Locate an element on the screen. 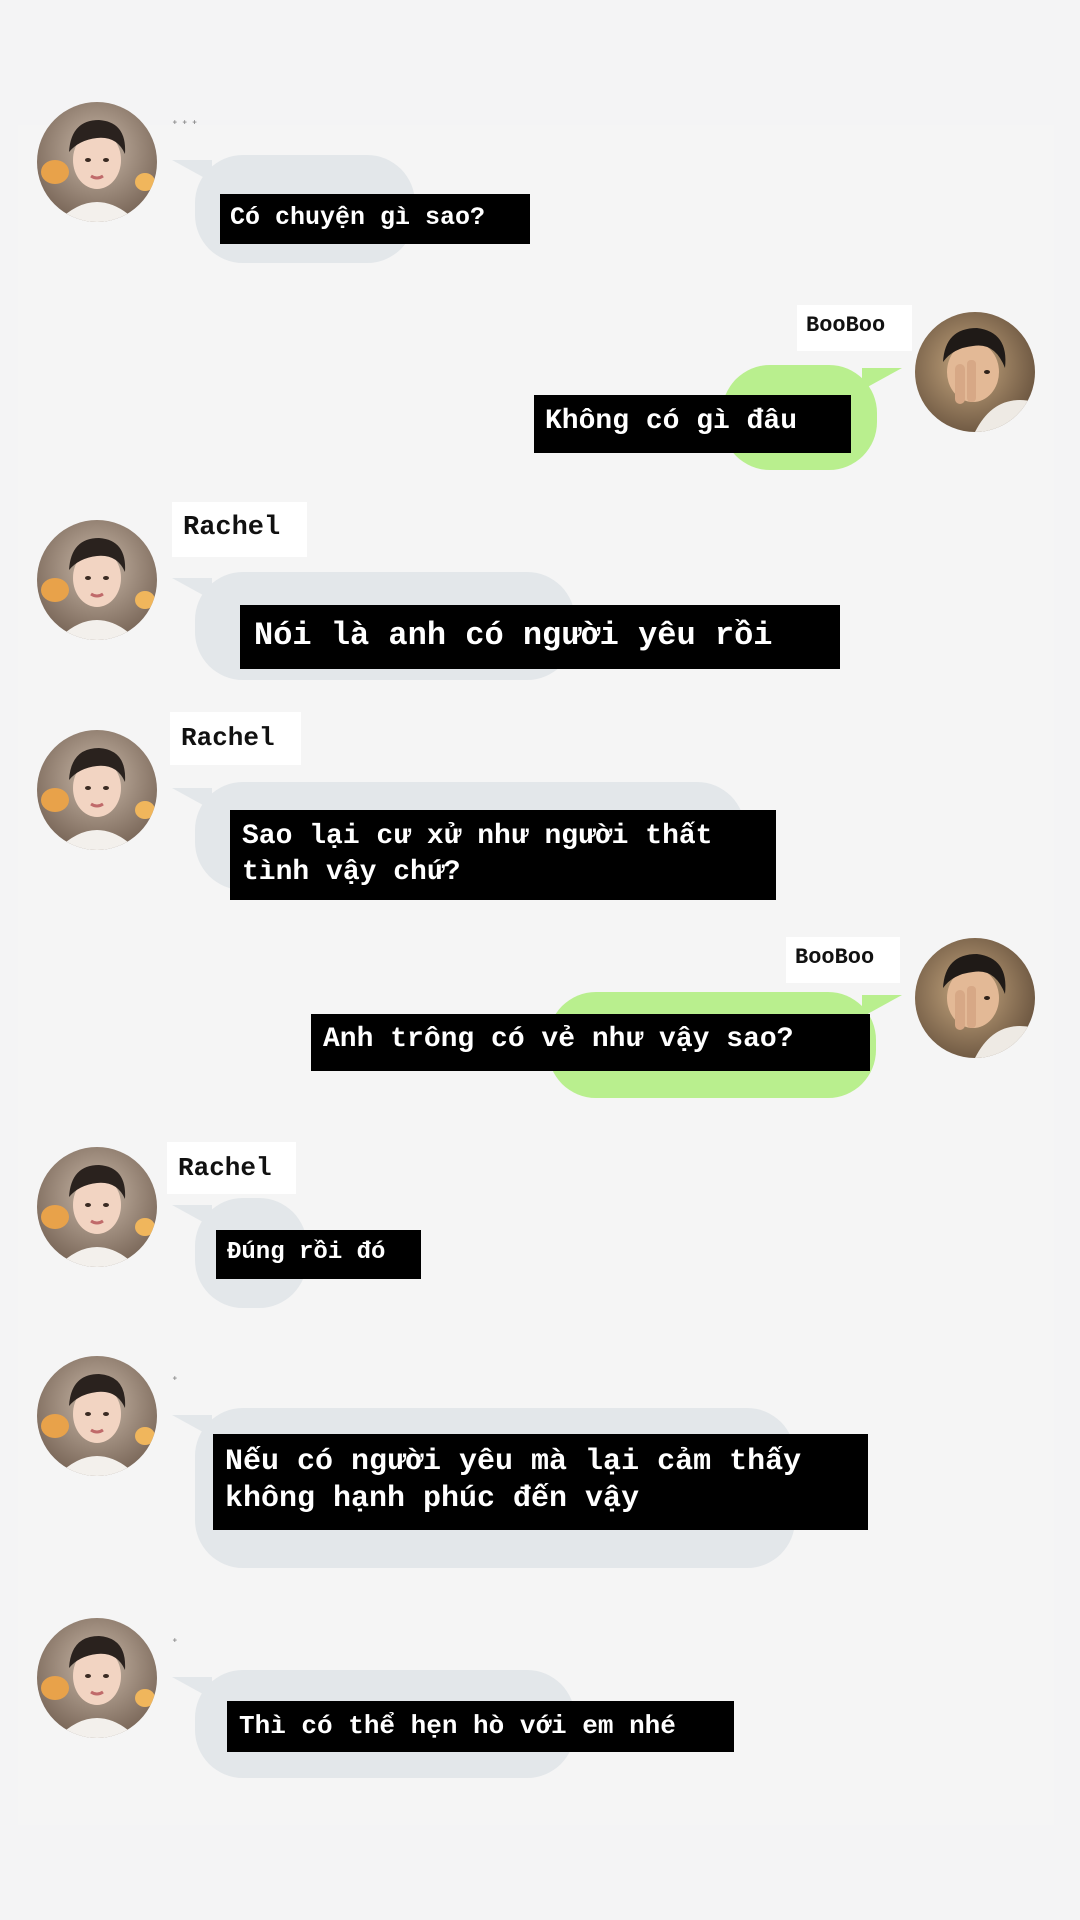  message-text: Nói là anh có người yêu rồi is located at coordinates (540, 637).